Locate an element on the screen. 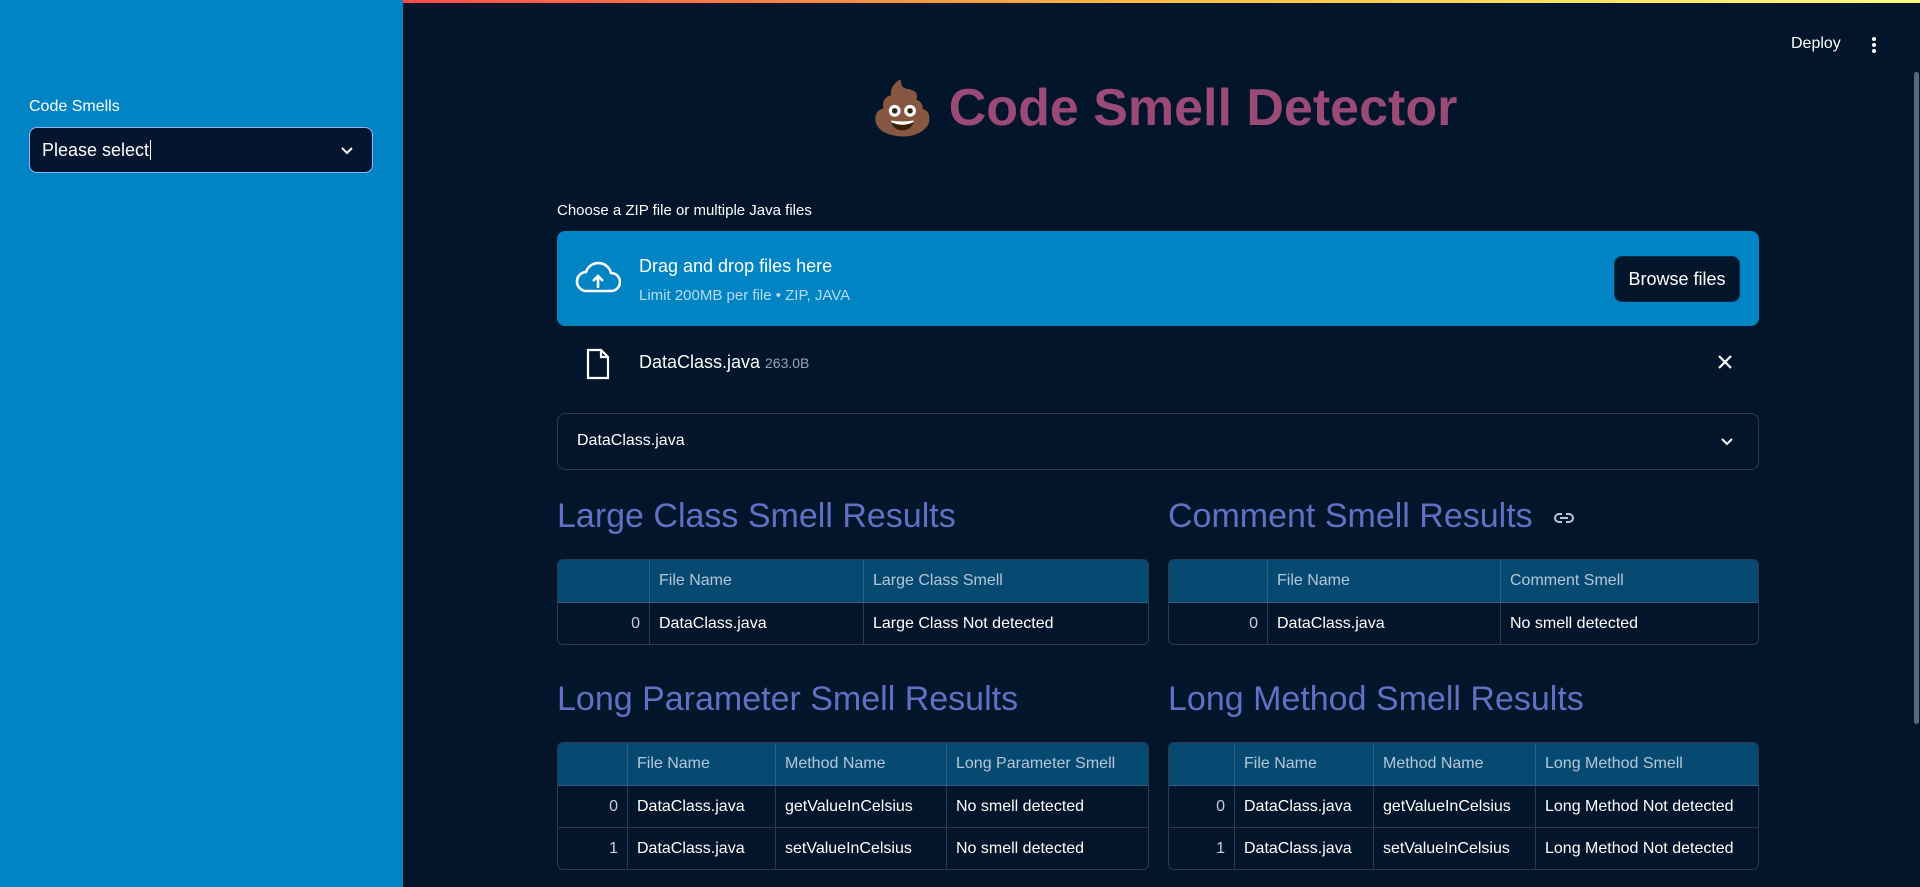 This screenshot has height=887, width=1920. table-row: 0 DataClass.java No smell detected is located at coordinates (1463, 623).